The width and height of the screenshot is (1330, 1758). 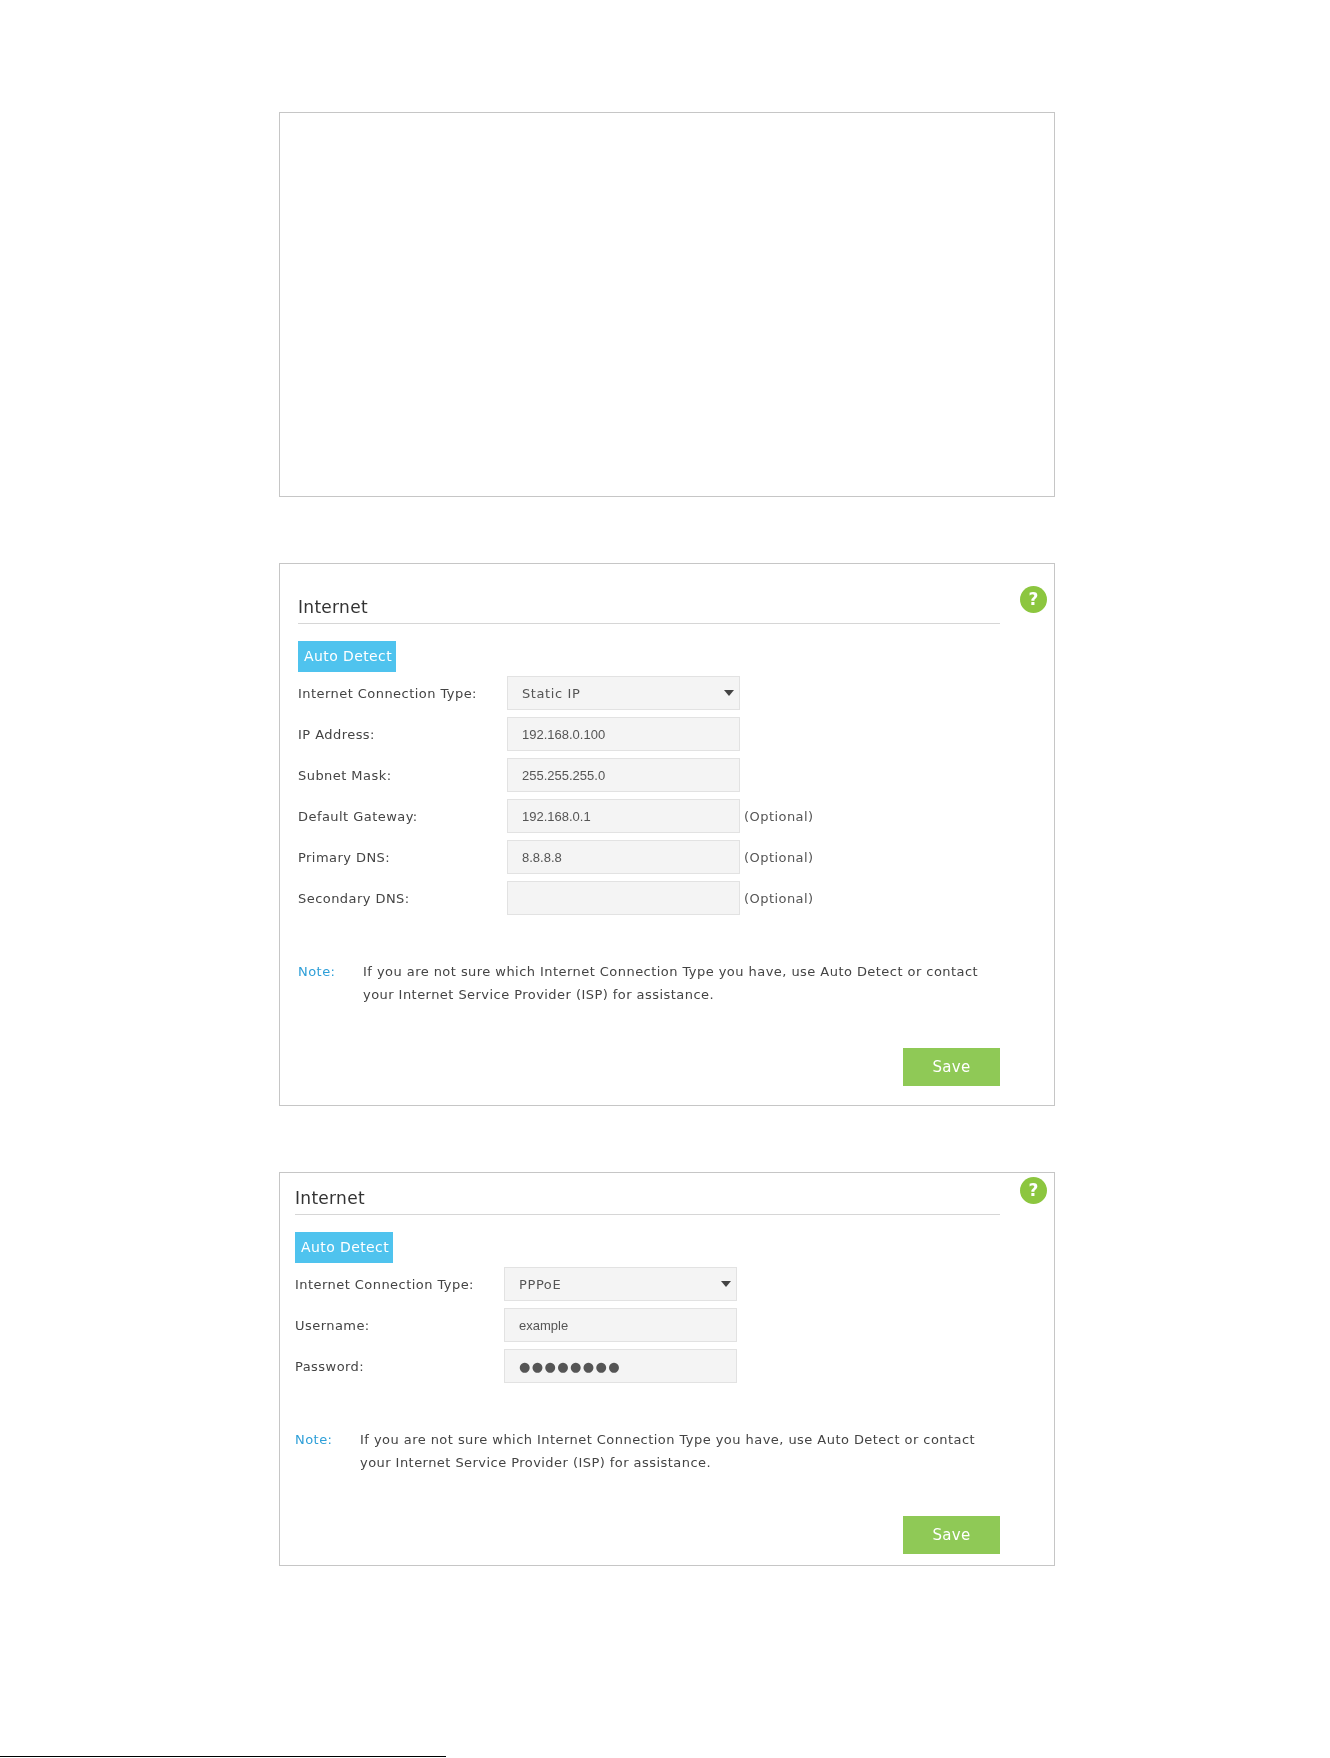 What do you see at coordinates (333, 1325) in the screenshot?
I see `field-label: Username:` at bounding box center [333, 1325].